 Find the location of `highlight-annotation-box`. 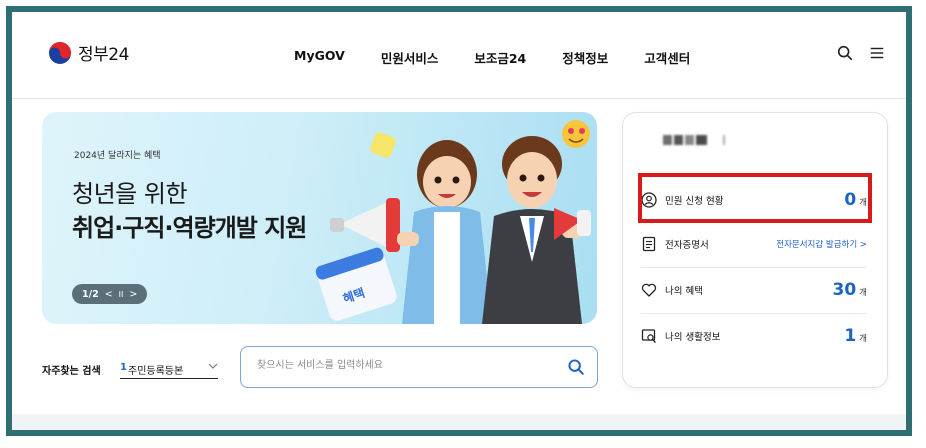

highlight-annotation-box is located at coordinates (755, 198).